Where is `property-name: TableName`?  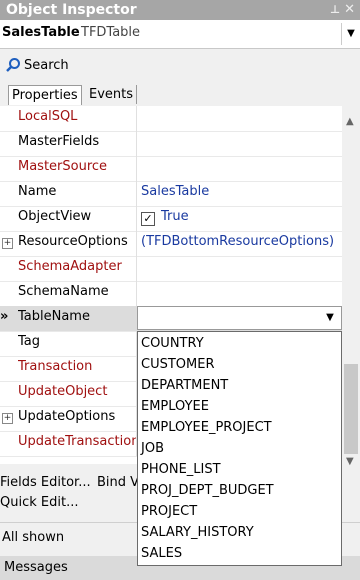 property-name: TableName is located at coordinates (54, 316).